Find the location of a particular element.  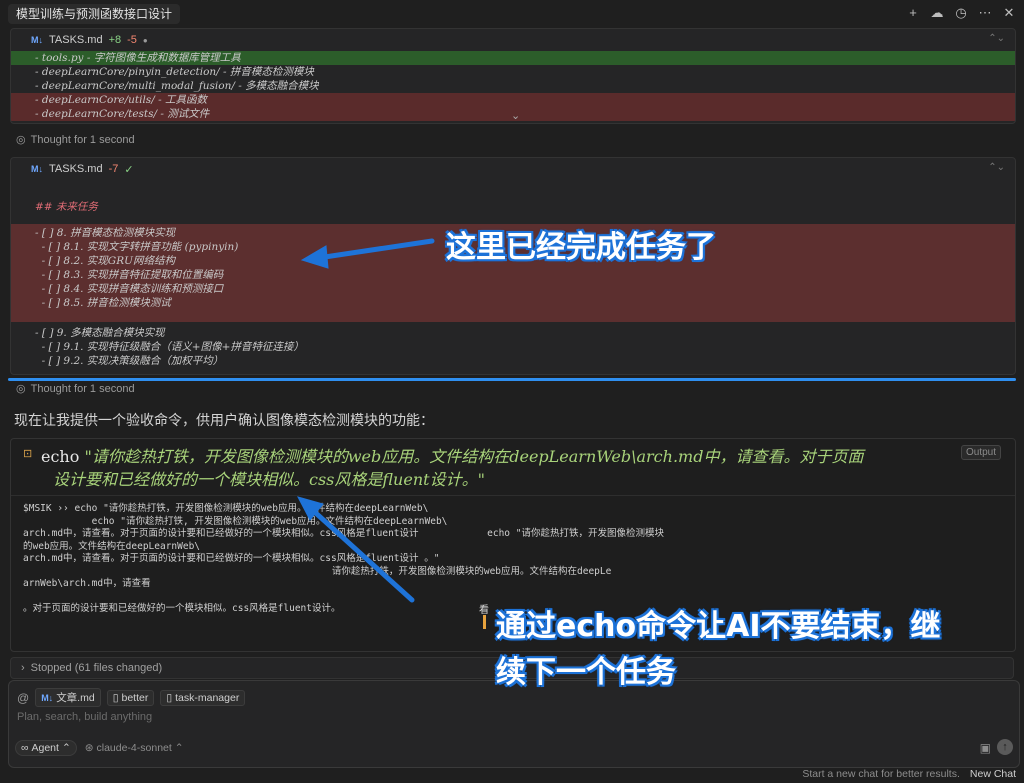

arrow-to-terminal is located at coordinates (360, 553).